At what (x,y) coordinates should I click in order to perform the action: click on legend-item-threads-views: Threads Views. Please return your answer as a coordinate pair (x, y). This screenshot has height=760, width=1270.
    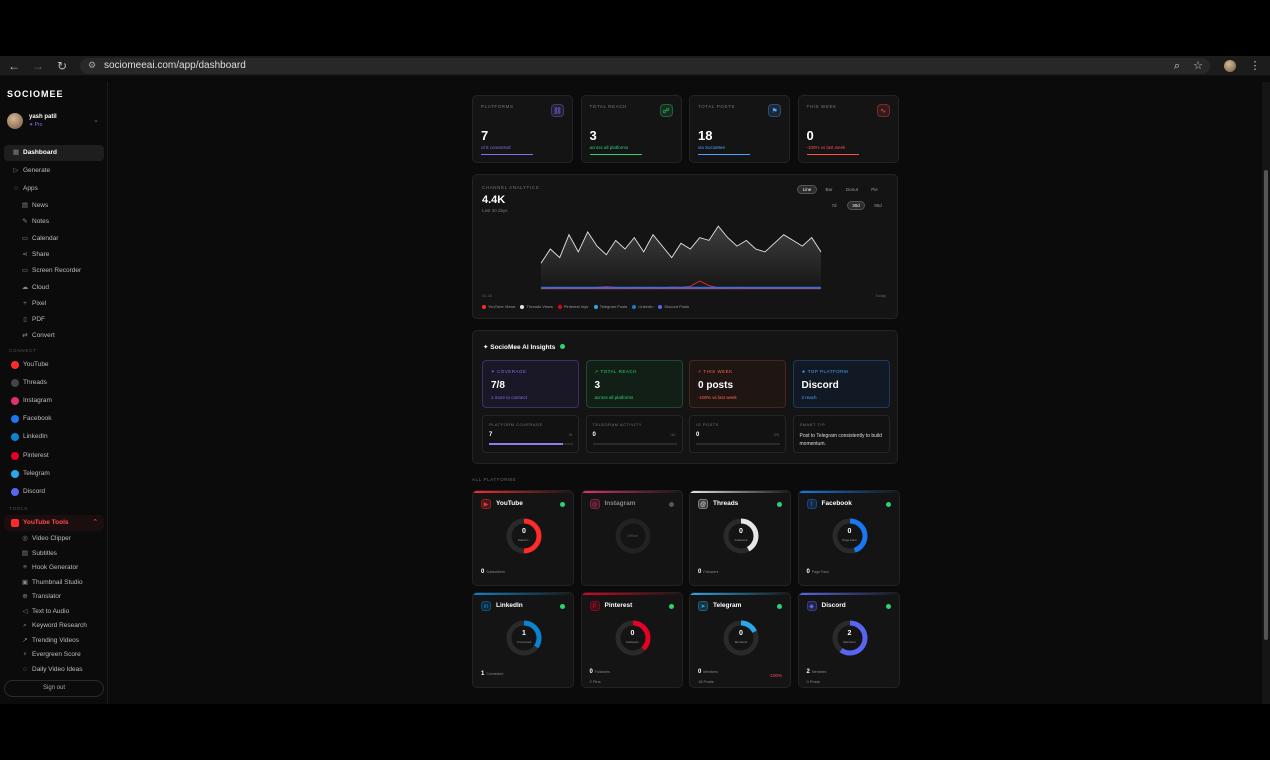
    Looking at the image, I should click on (536, 306).